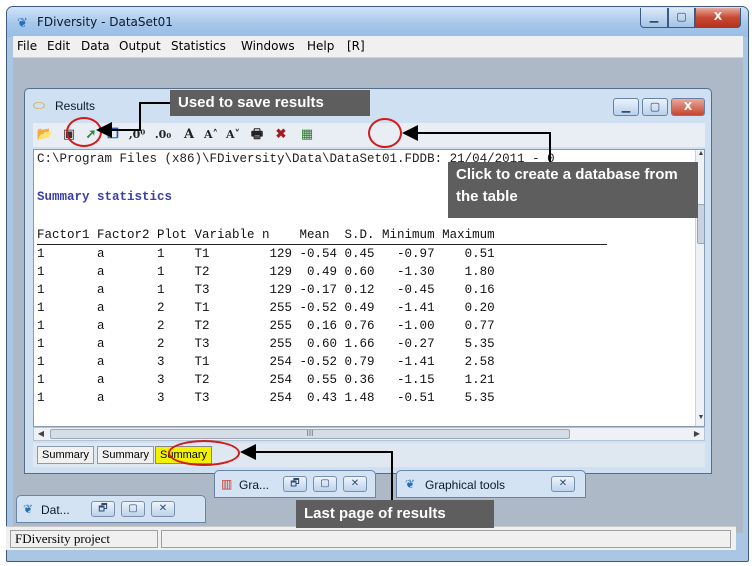 The width and height of the screenshot is (752, 566). I want to click on horizontal-scrollbar: ◀ III ▶, so click(369, 434).